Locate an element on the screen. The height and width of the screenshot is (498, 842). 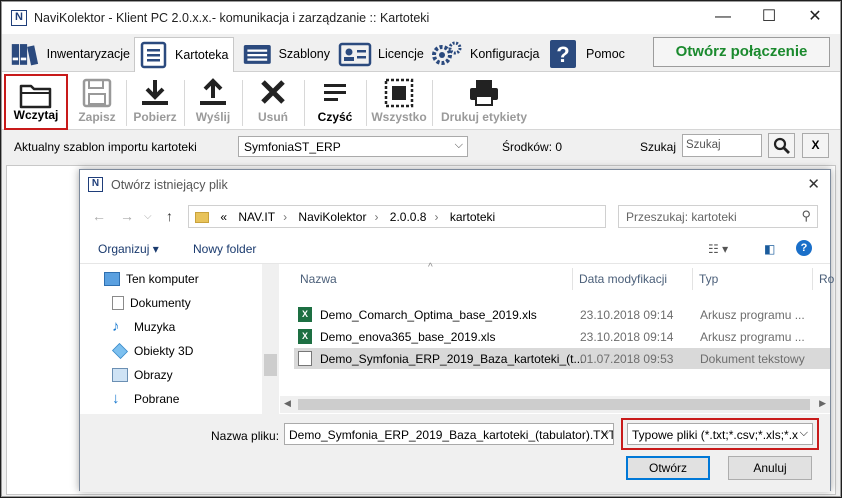
save-button: Zapisz is located at coordinates (97, 102).